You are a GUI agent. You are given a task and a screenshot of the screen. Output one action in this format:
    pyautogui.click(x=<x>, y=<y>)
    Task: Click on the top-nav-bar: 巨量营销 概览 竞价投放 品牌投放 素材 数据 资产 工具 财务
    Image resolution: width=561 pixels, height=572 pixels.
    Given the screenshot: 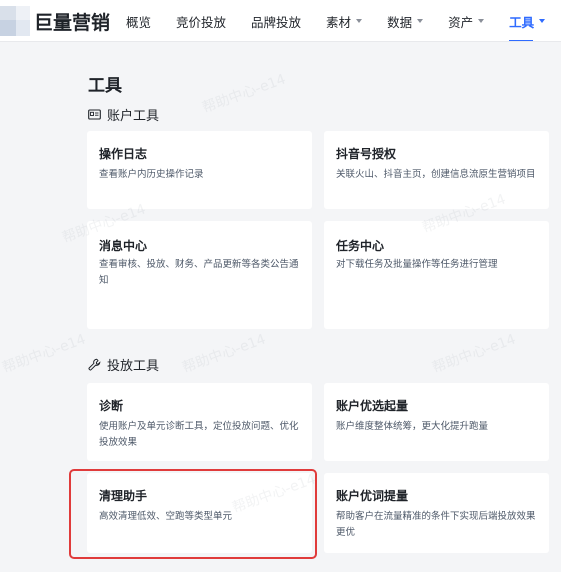 What is the action you would take?
    pyautogui.click(x=280, y=21)
    